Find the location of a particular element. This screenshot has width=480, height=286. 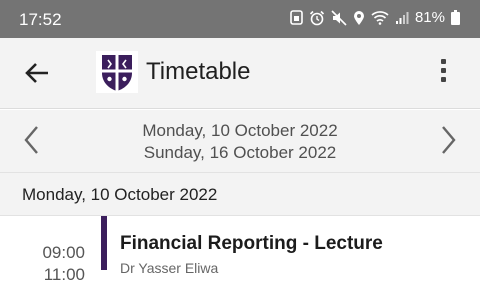

event-end-time: 11:00 is located at coordinates (64, 274).